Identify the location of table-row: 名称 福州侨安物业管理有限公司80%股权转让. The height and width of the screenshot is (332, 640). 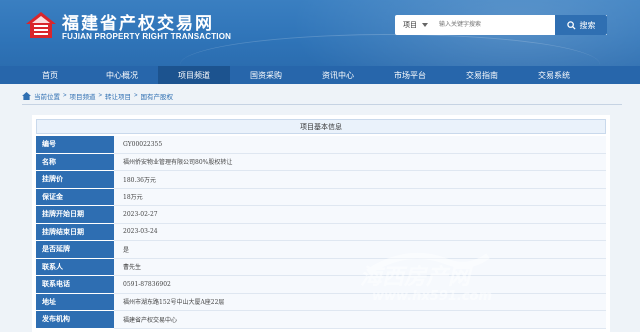
(321, 162).